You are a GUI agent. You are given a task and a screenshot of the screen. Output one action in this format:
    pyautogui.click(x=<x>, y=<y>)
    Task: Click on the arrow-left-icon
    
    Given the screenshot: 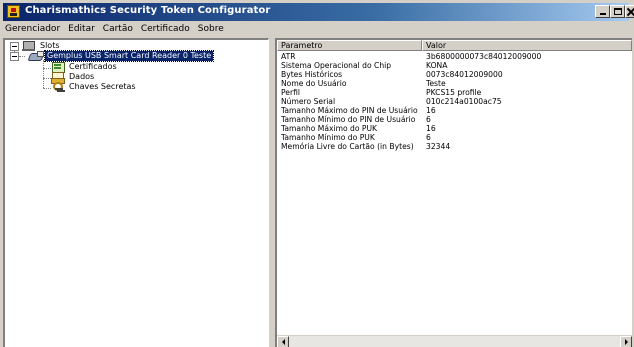 What is the action you would take?
    pyautogui.click(x=283, y=342)
    